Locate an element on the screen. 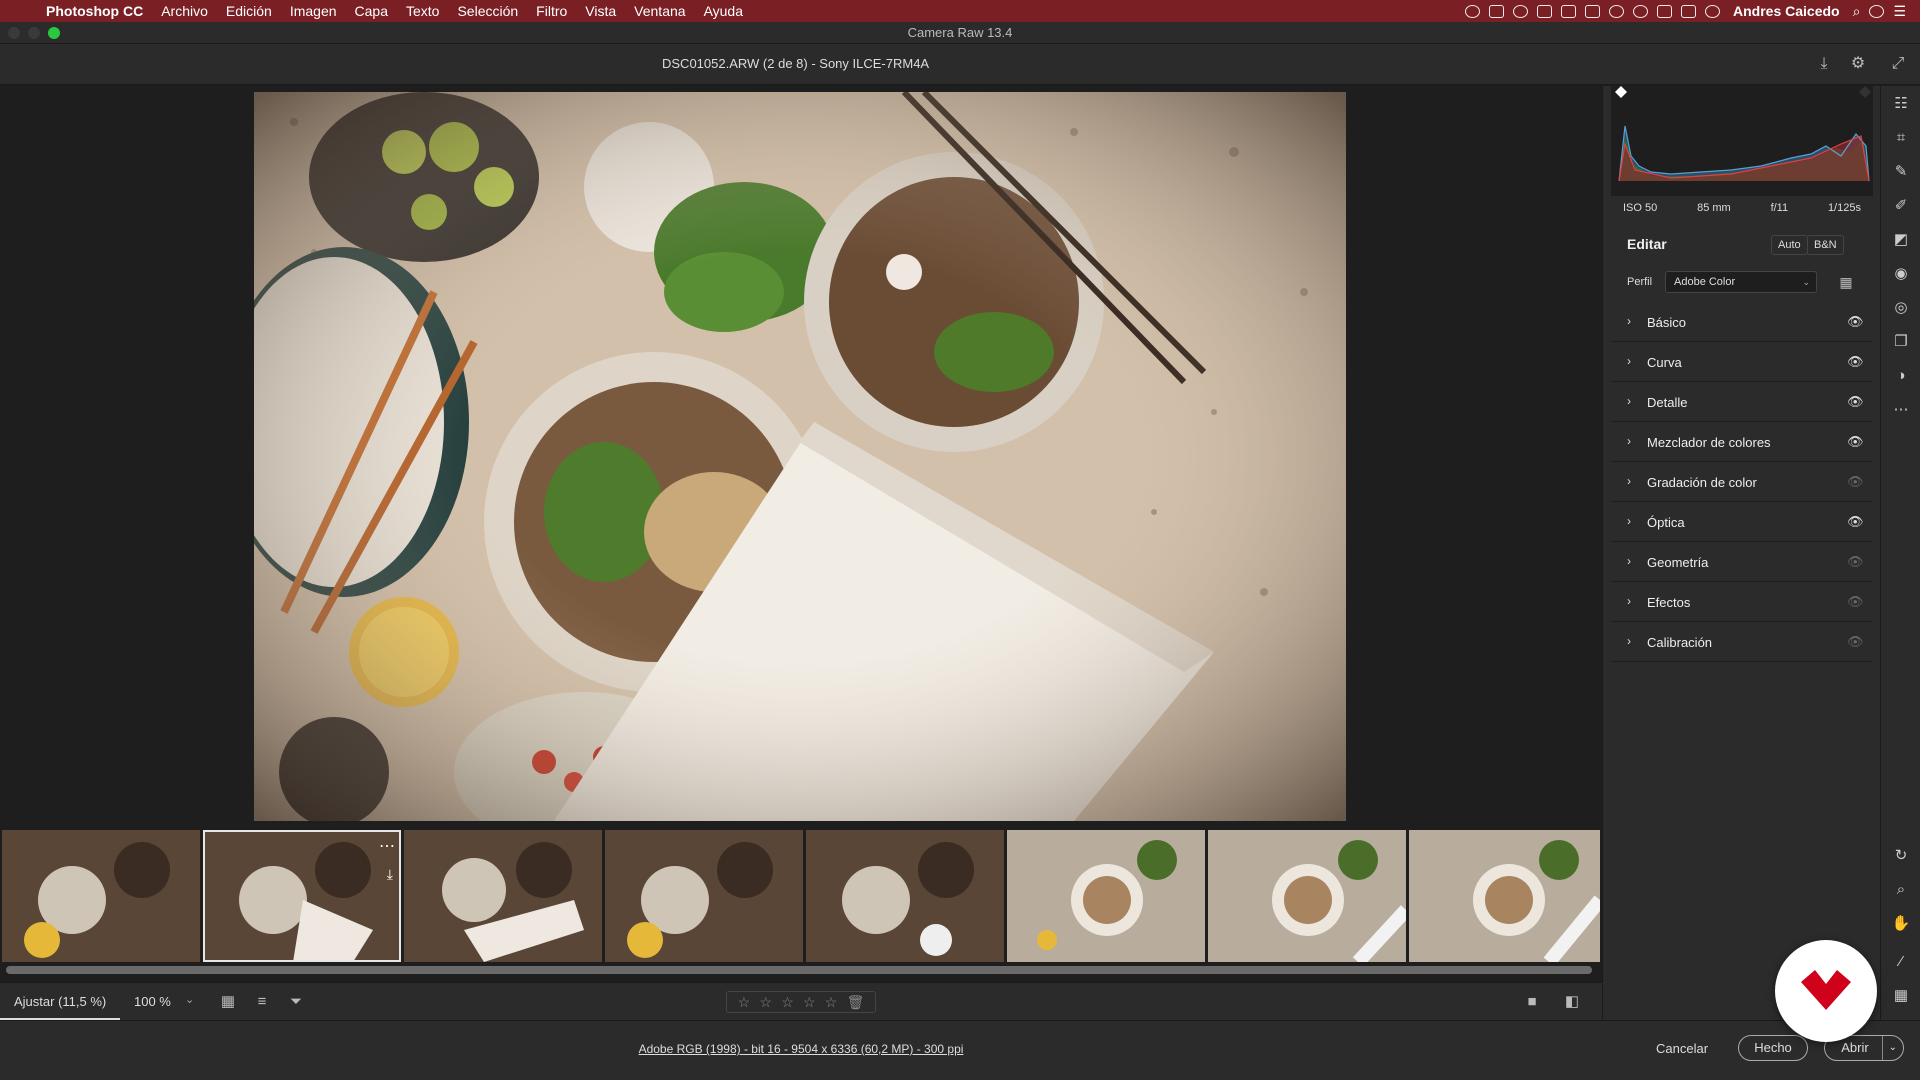 Image resolution: width=1920 pixels, height=1080 pixels. adobe-icon is located at coordinates (1544, 11).